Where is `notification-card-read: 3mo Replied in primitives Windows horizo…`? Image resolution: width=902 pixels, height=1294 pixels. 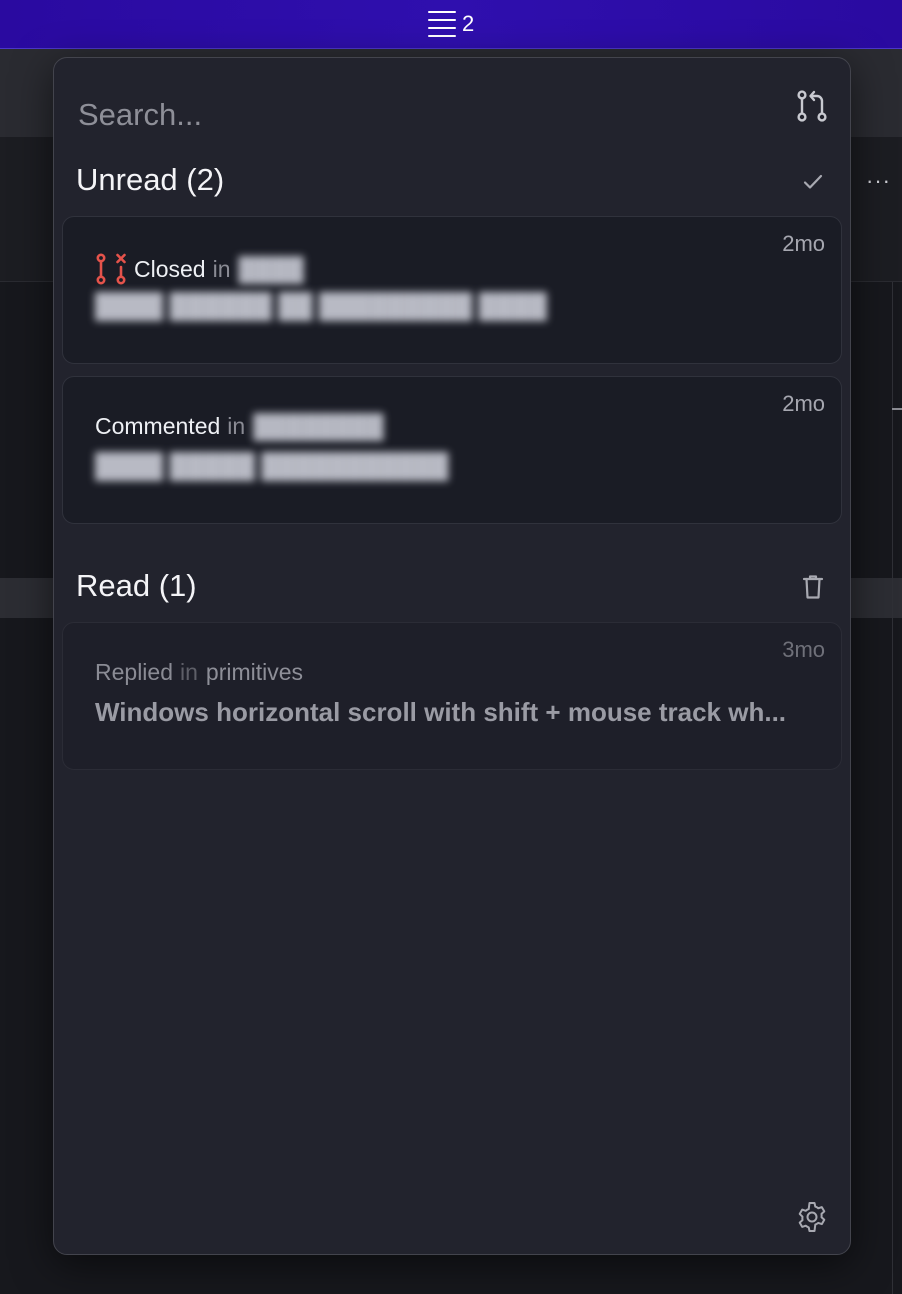 notification-card-read: 3mo Replied in primitives Windows horizo… is located at coordinates (452, 696).